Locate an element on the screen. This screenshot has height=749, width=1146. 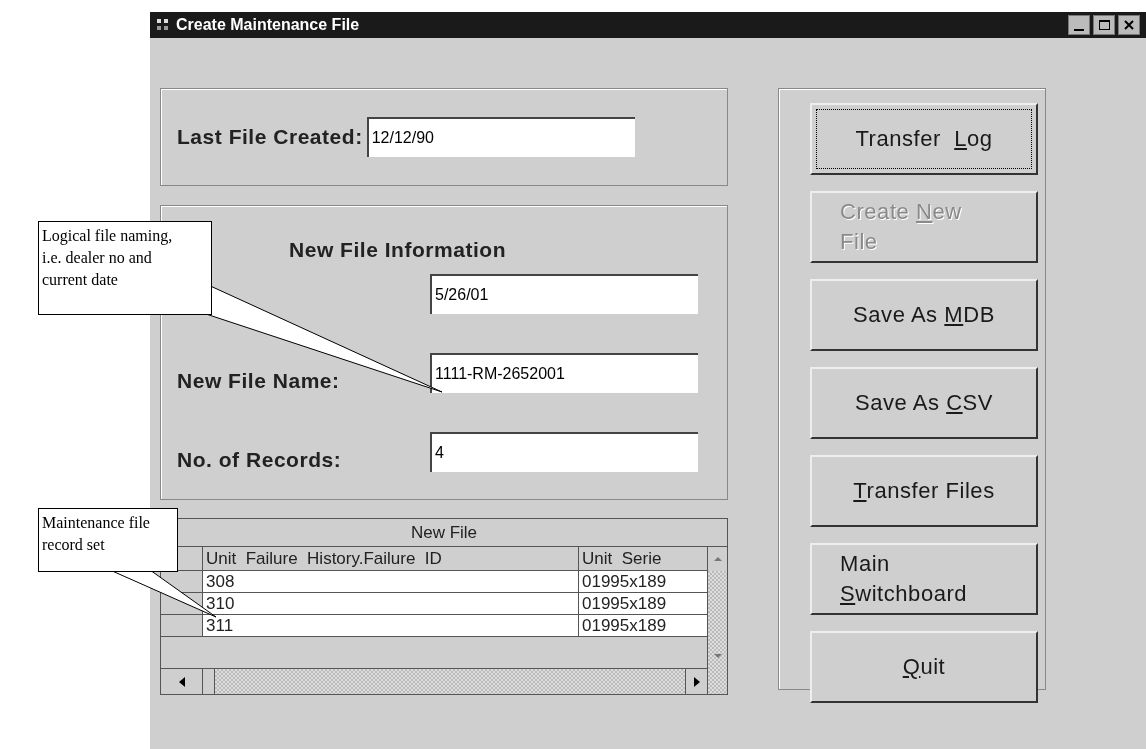
close-button is located at coordinates (1129, 25).